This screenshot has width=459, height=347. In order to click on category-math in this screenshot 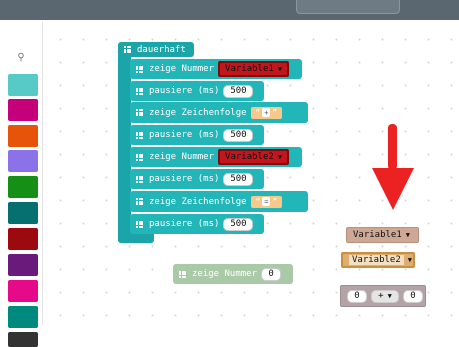, I will do `click(23, 291)`.